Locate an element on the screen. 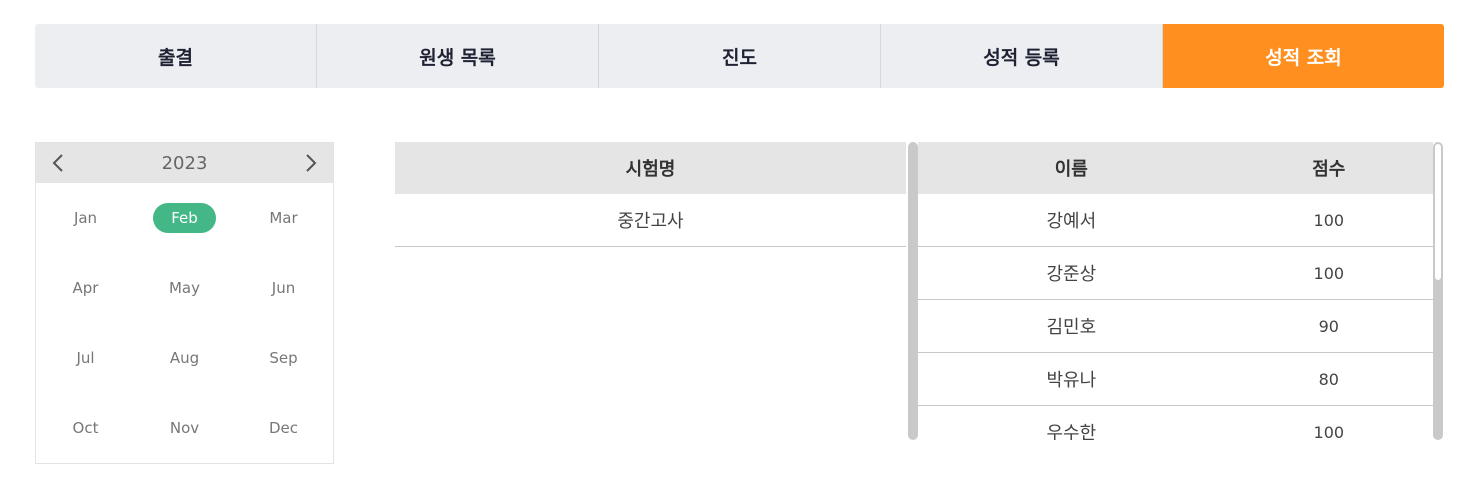  student-name-cell: 박유나 is located at coordinates (1071, 379).